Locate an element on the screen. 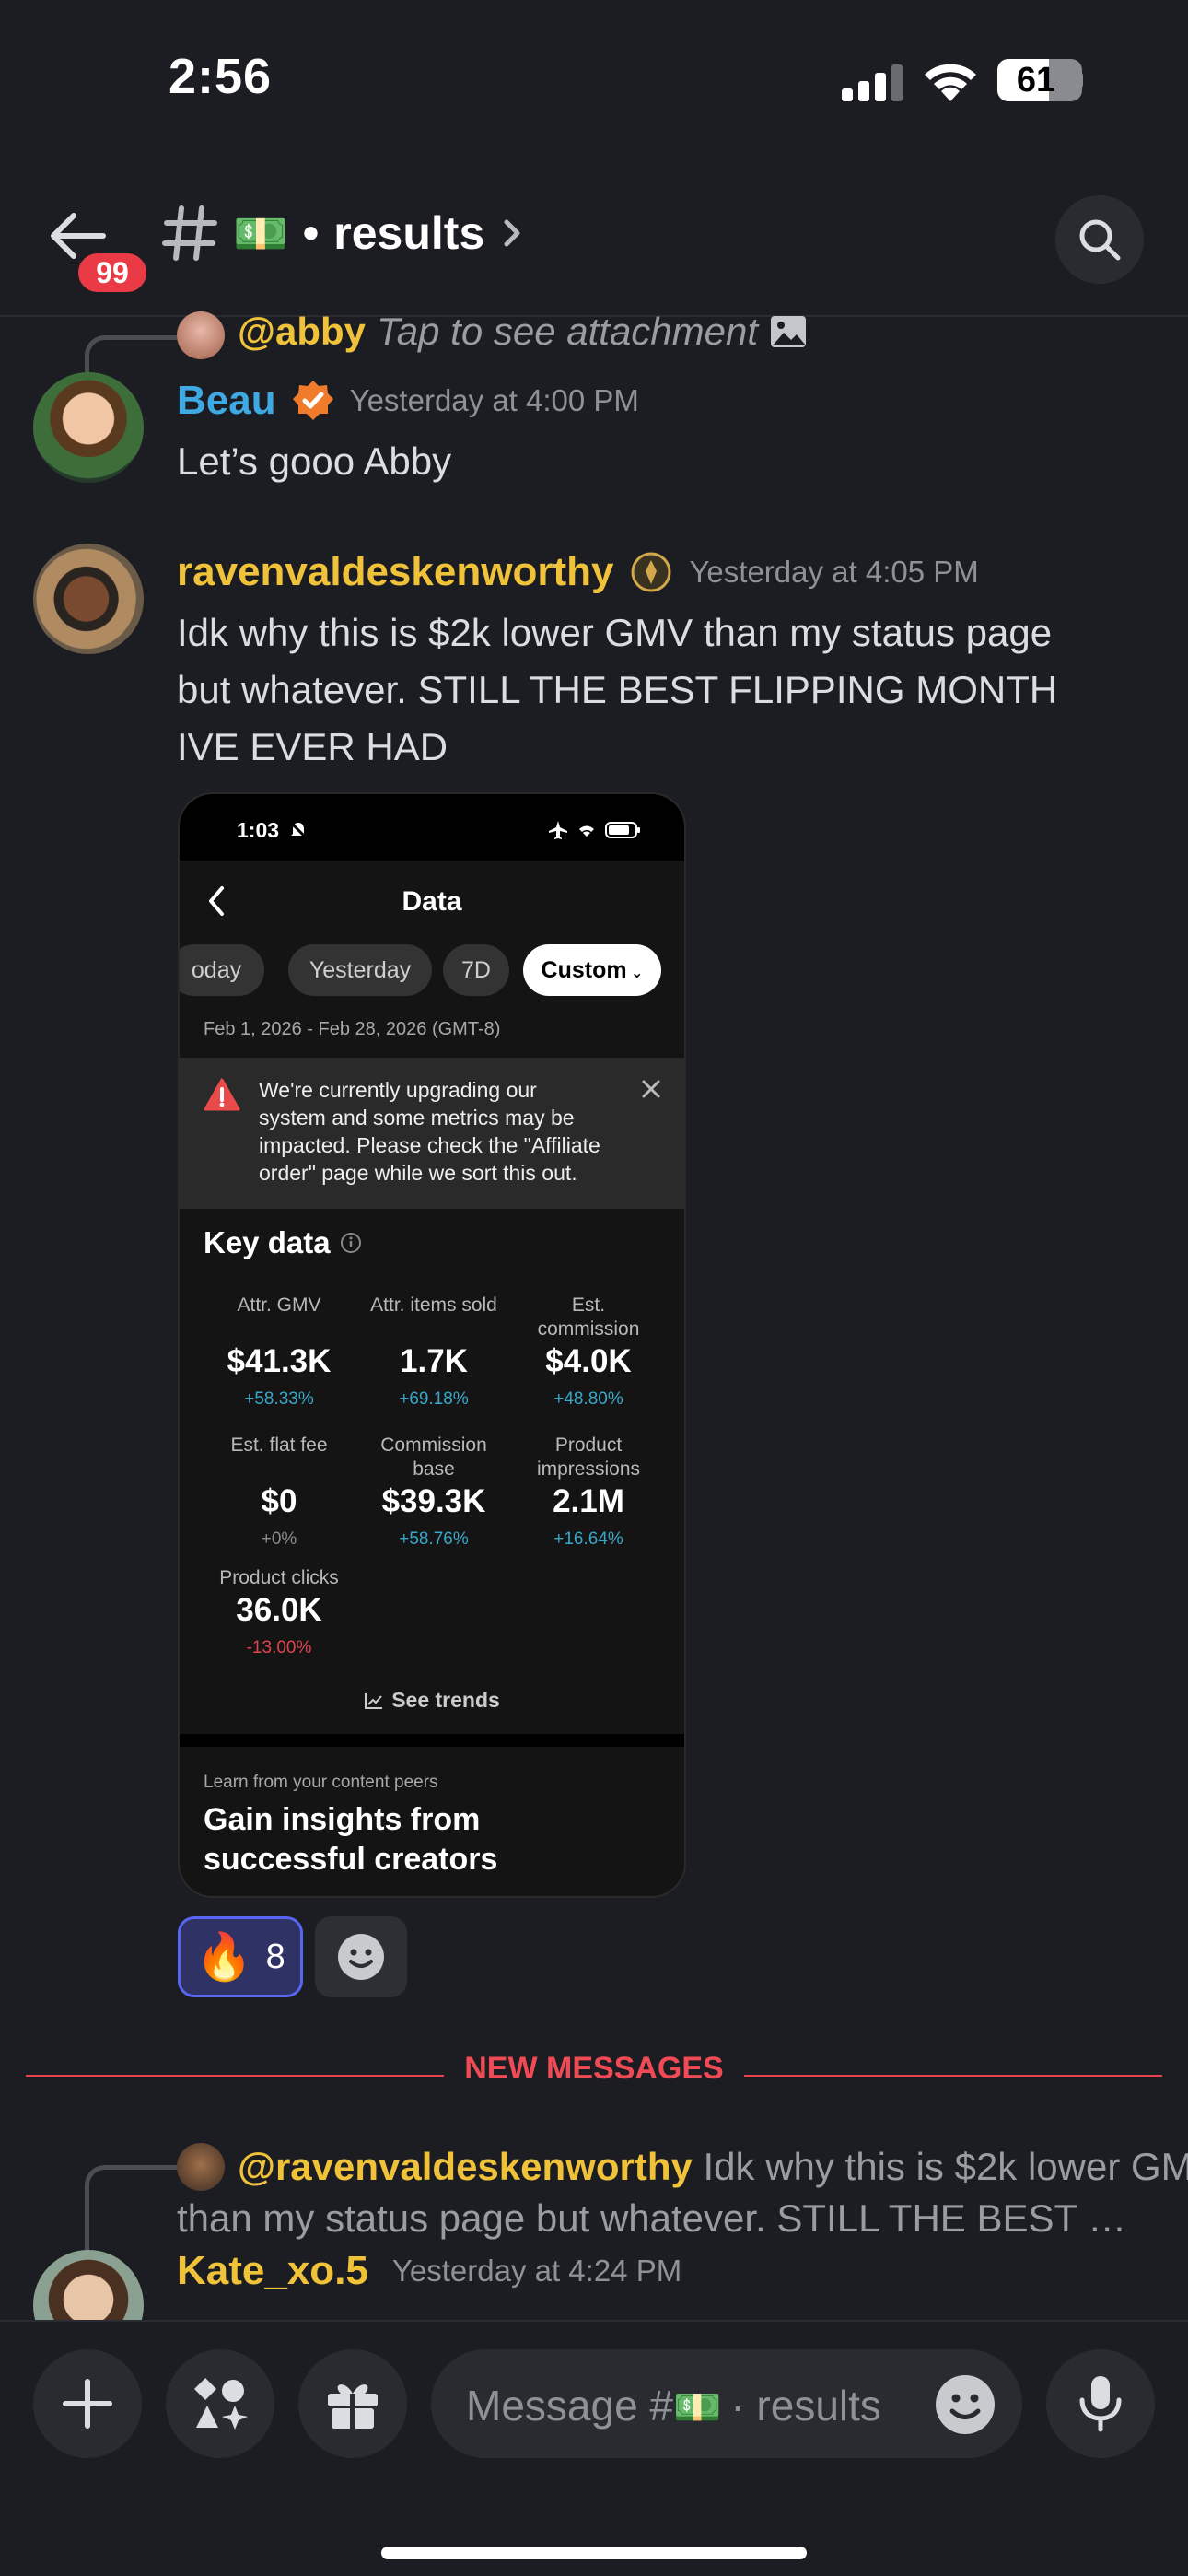  info-icon is located at coordinates (351, 1243).